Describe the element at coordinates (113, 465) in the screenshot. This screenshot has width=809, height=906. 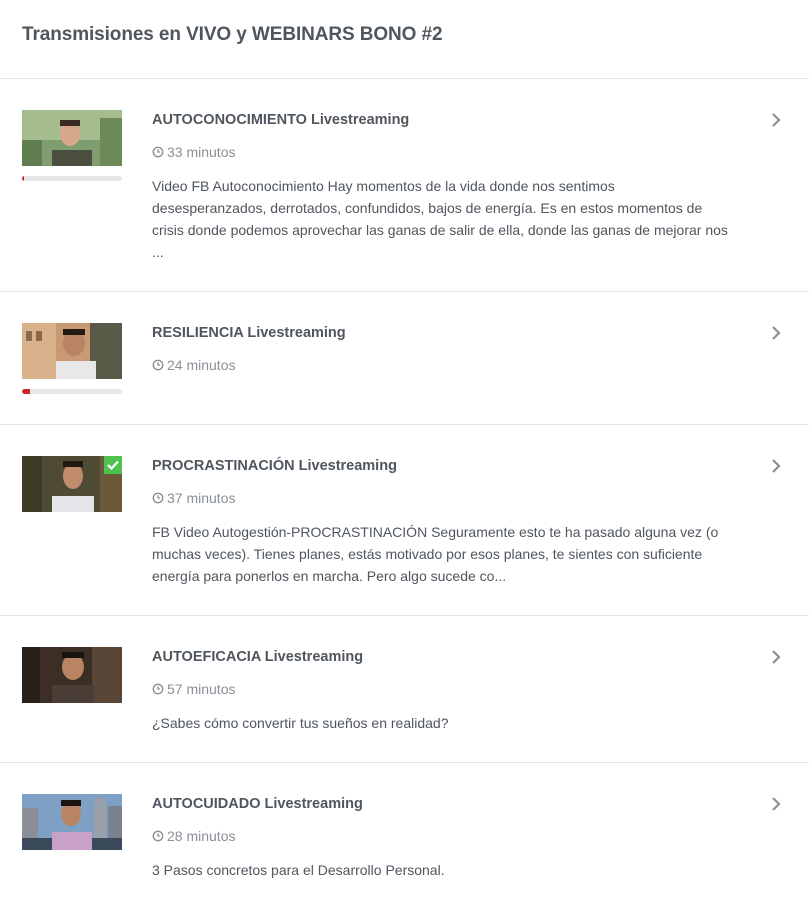
I see `checkmark-icon` at that location.